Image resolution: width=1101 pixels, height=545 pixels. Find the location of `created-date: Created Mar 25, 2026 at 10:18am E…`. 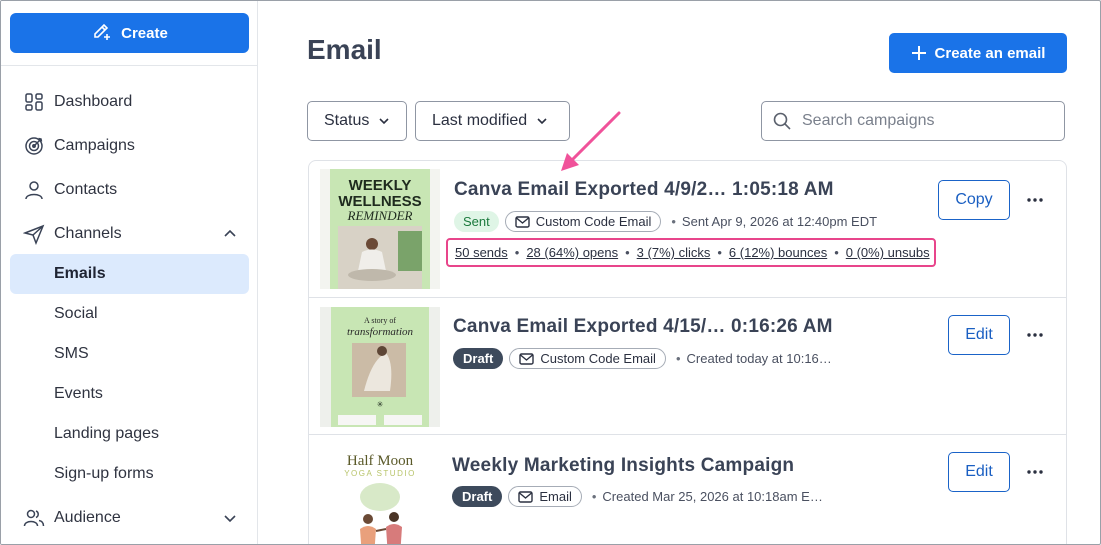

created-date: Created Mar 25, 2026 at 10:18am E… is located at coordinates (712, 496).